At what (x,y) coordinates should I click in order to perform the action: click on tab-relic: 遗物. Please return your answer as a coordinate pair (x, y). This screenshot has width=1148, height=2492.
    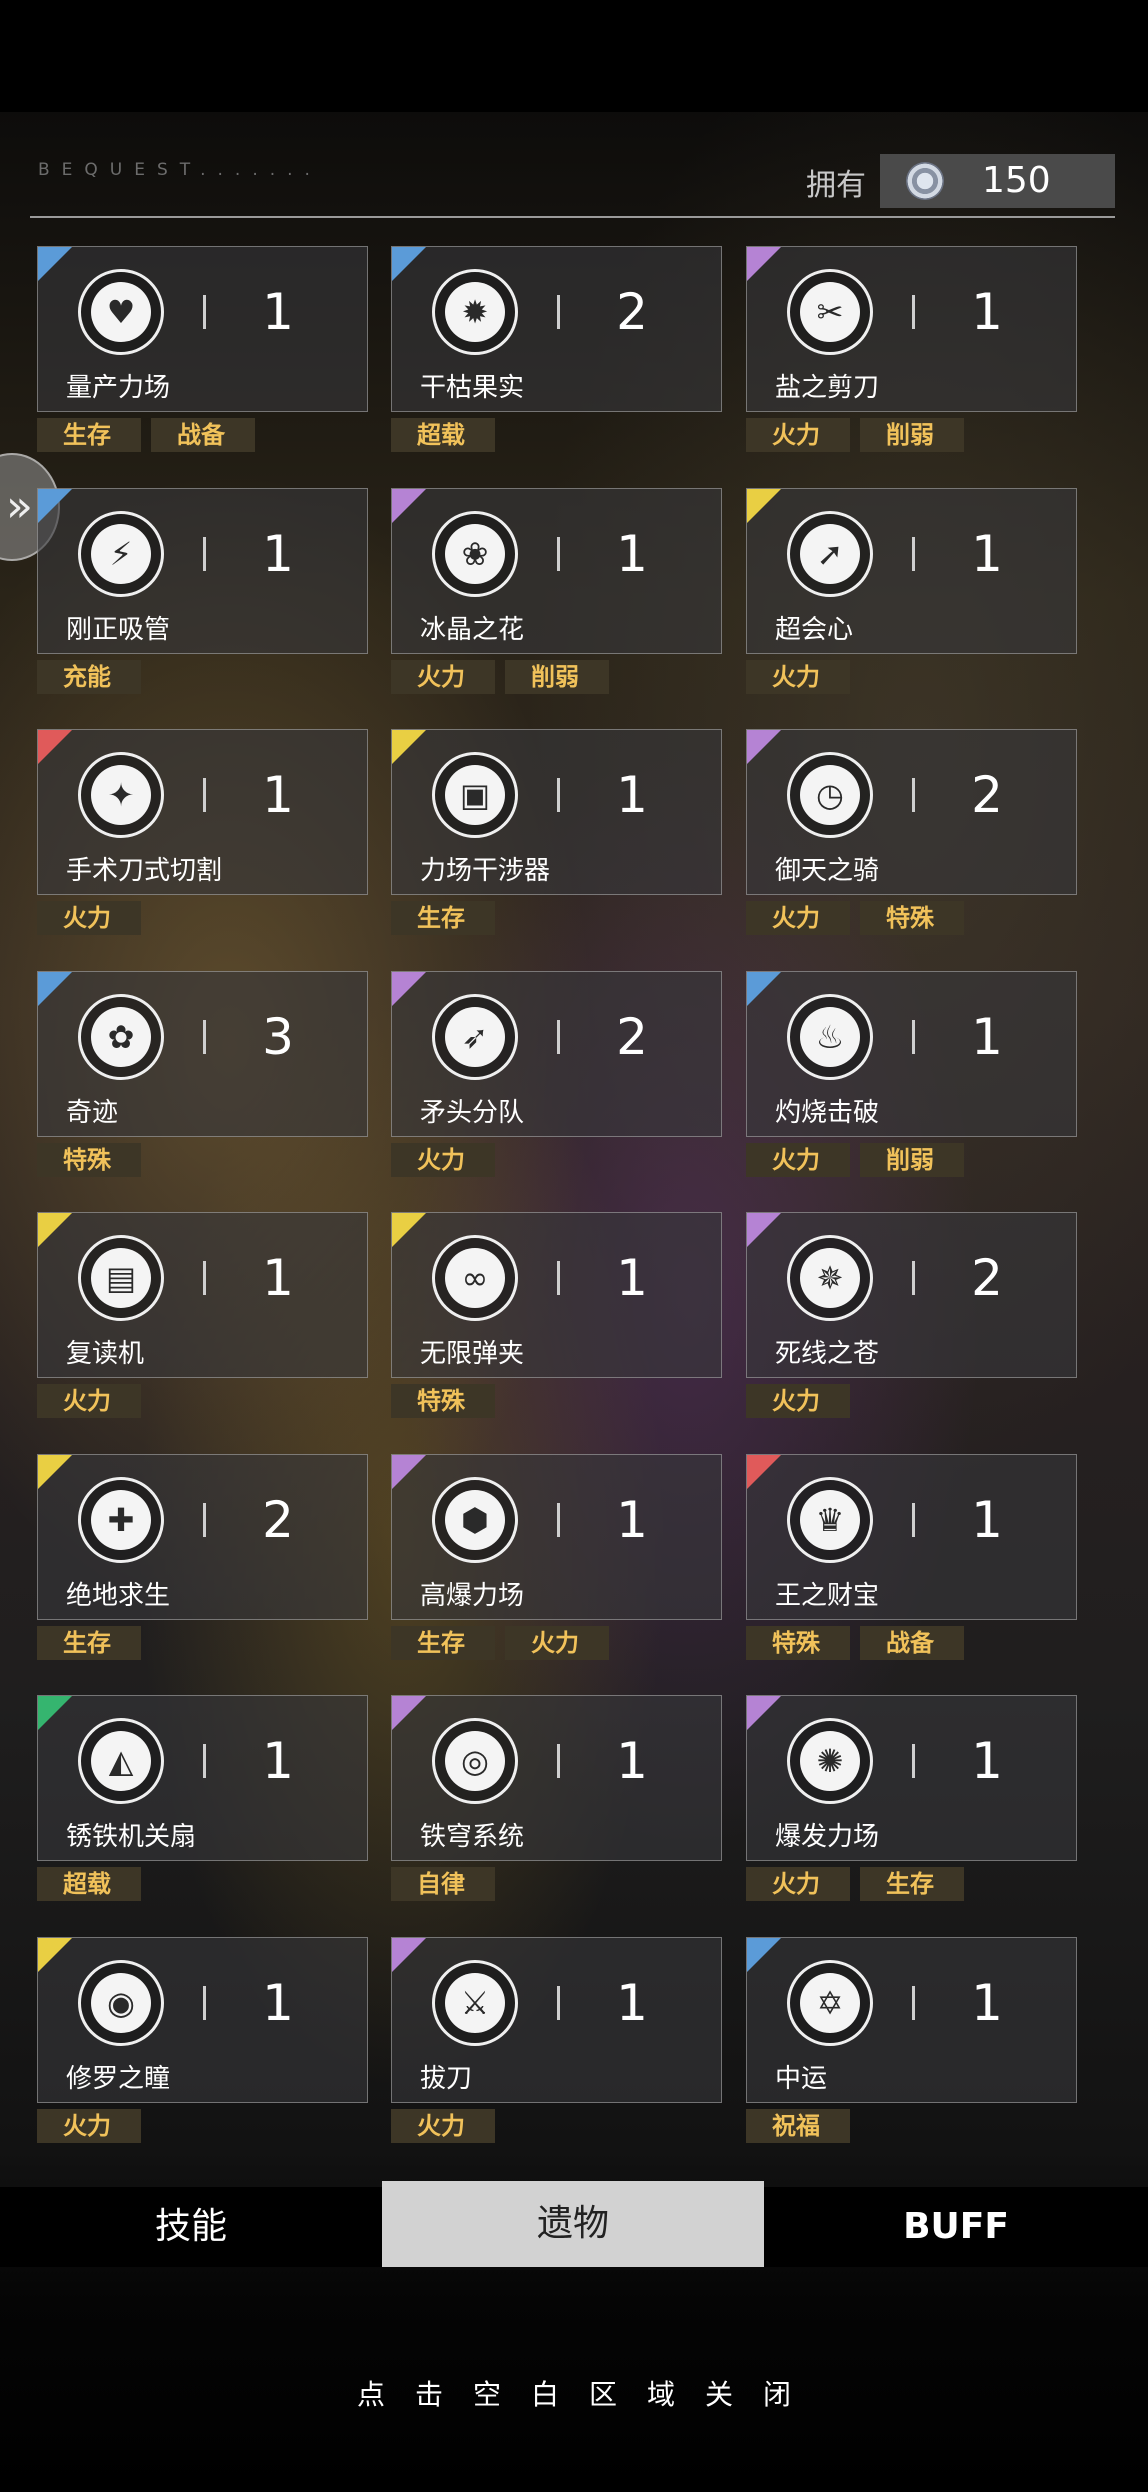
    Looking at the image, I should click on (573, 2224).